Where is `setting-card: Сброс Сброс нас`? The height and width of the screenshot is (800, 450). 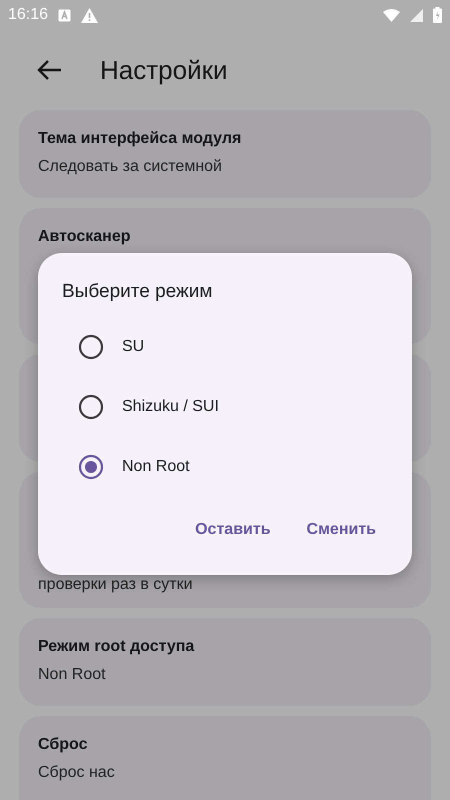 setting-card: Сброс Сброс нас is located at coordinates (225, 758).